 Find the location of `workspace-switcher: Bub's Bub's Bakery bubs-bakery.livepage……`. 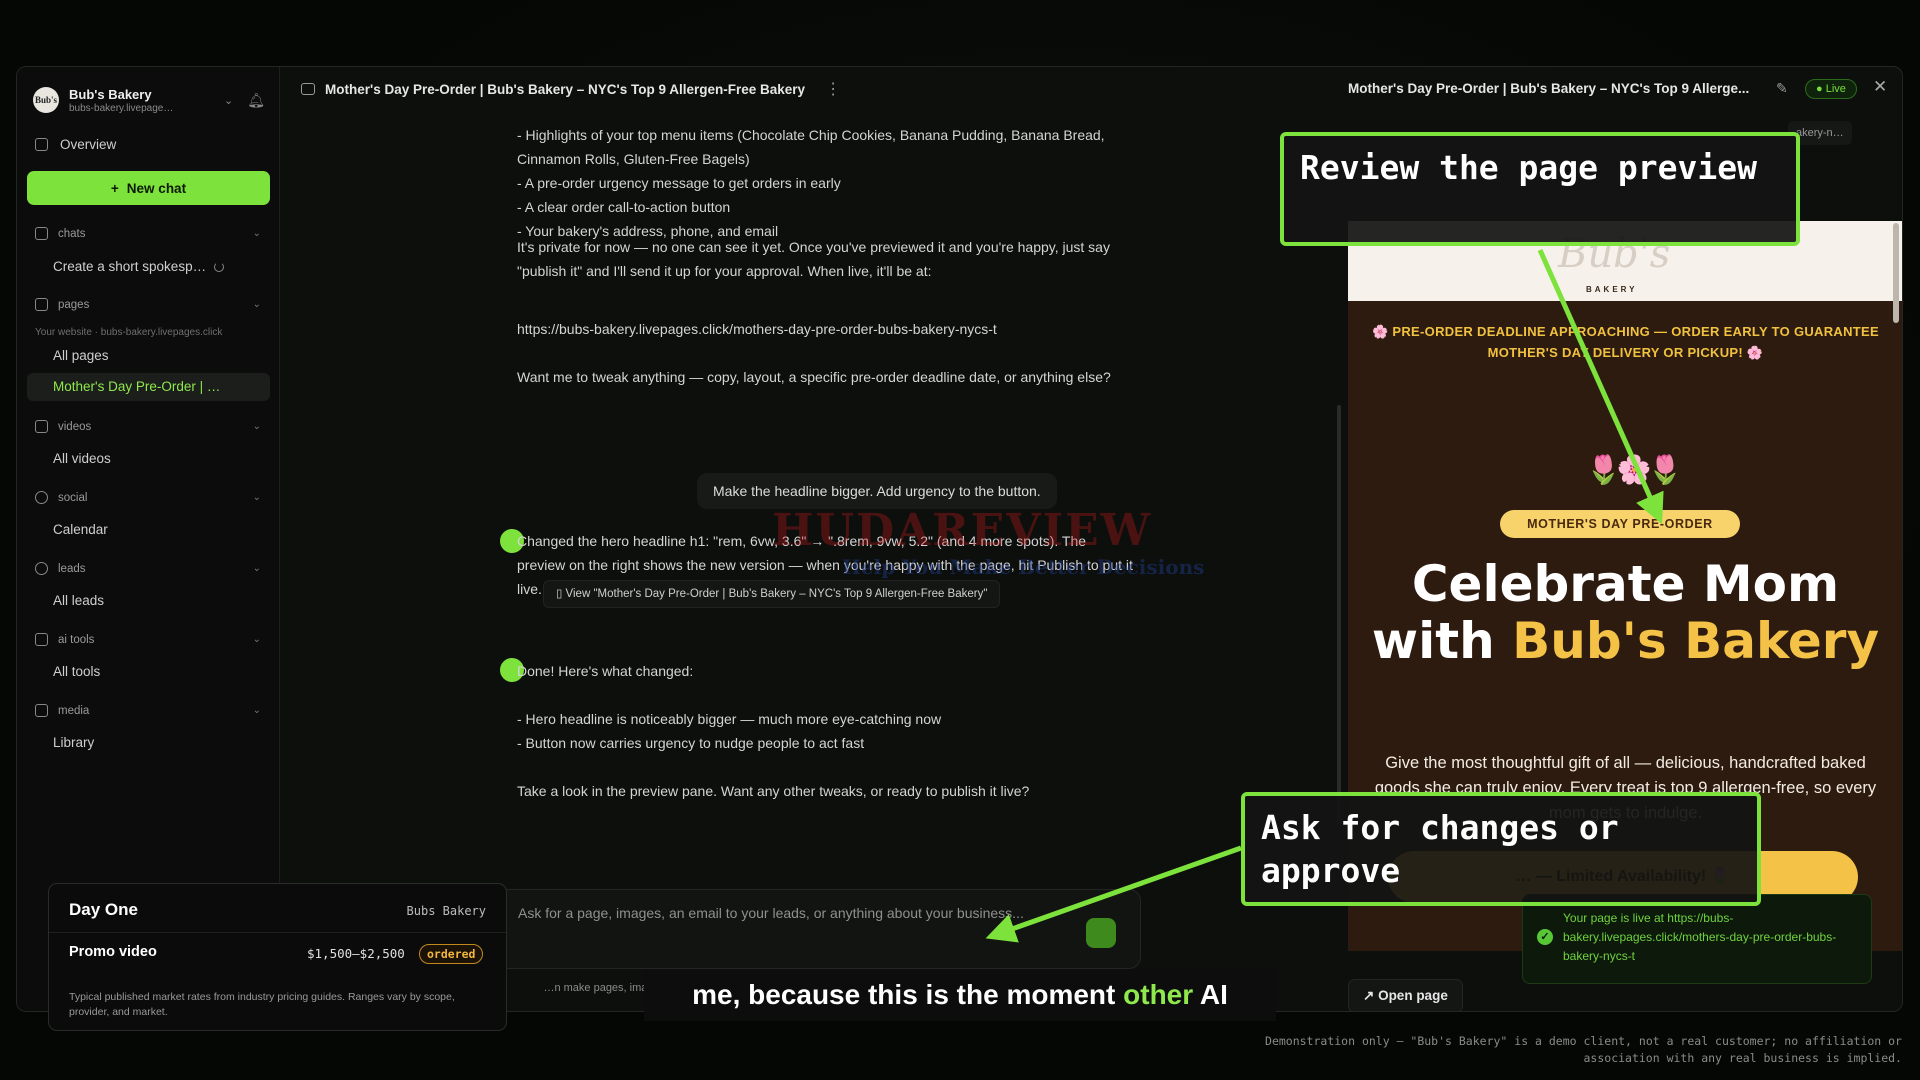

workspace-switcher: Bub's Bub's Bakery bubs-bakery.livepage…… is located at coordinates (149, 100).